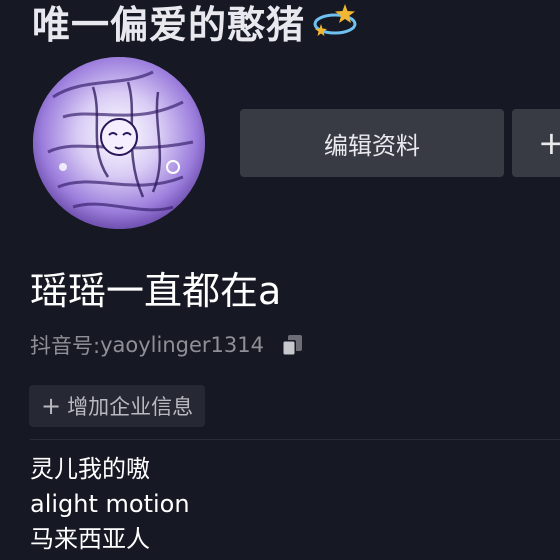 This screenshot has height=560, width=560. I want to click on add-business-info-label: 增加企业信息, so click(130, 407).